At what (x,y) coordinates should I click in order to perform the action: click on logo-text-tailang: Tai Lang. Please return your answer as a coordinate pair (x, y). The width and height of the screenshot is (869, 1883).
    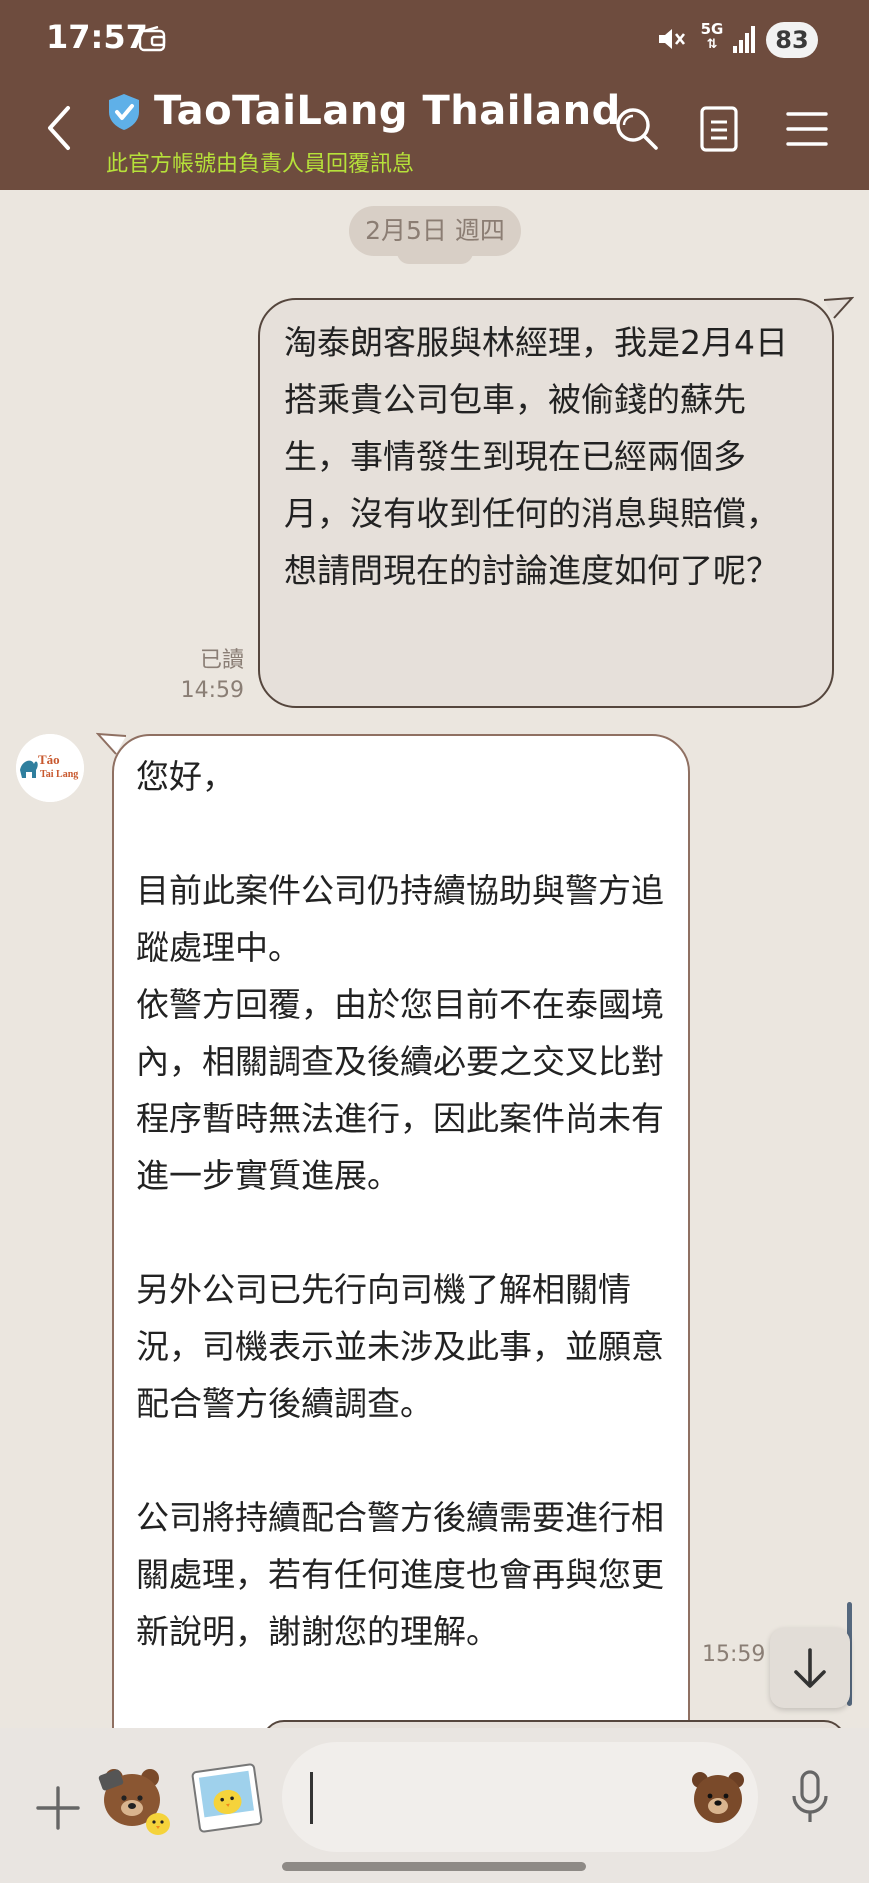
    Looking at the image, I should click on (59, 774).